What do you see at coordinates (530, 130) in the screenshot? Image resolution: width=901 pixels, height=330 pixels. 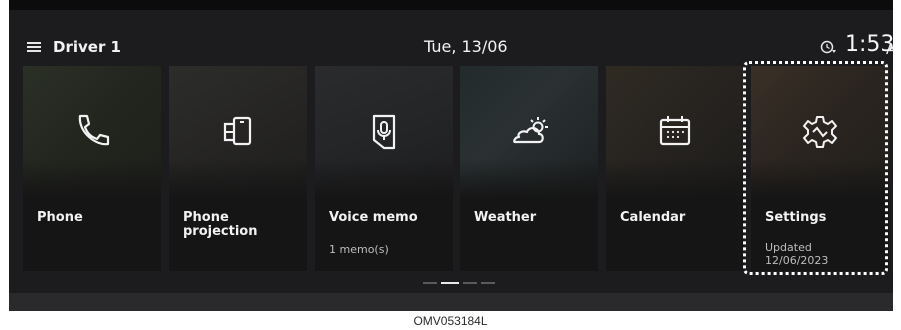 I see `weather-icon` at bounding box center [530, 130].